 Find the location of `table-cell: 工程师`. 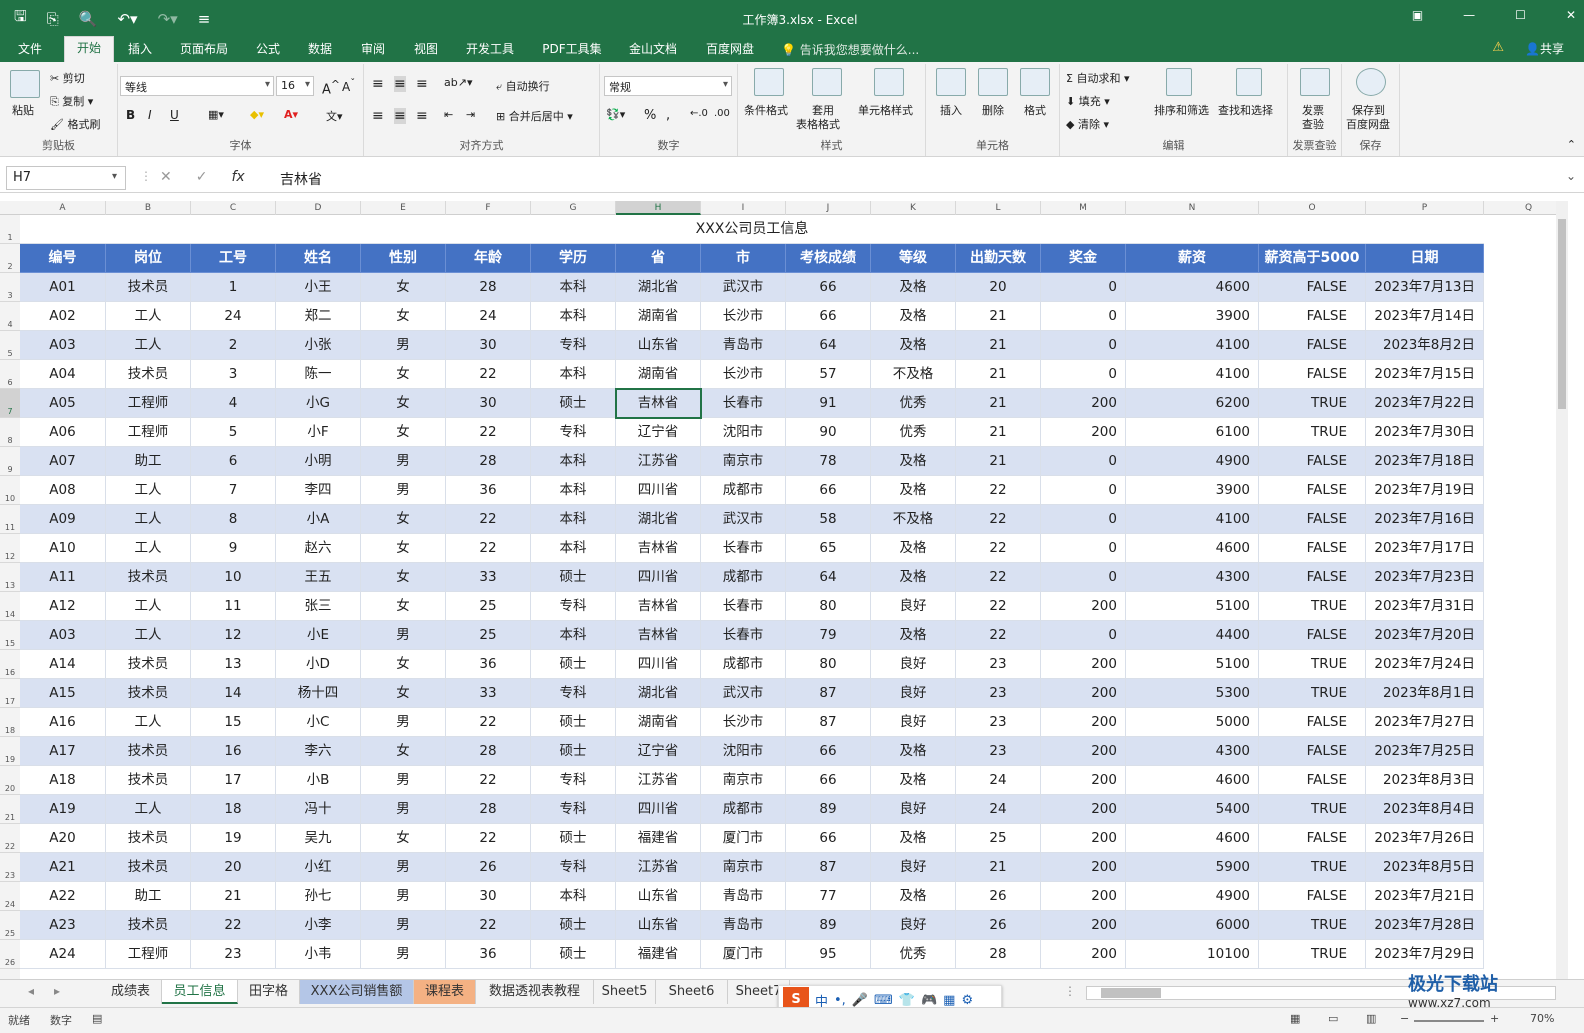

table-cell: 工程师 is located at coordinates (148, 403).